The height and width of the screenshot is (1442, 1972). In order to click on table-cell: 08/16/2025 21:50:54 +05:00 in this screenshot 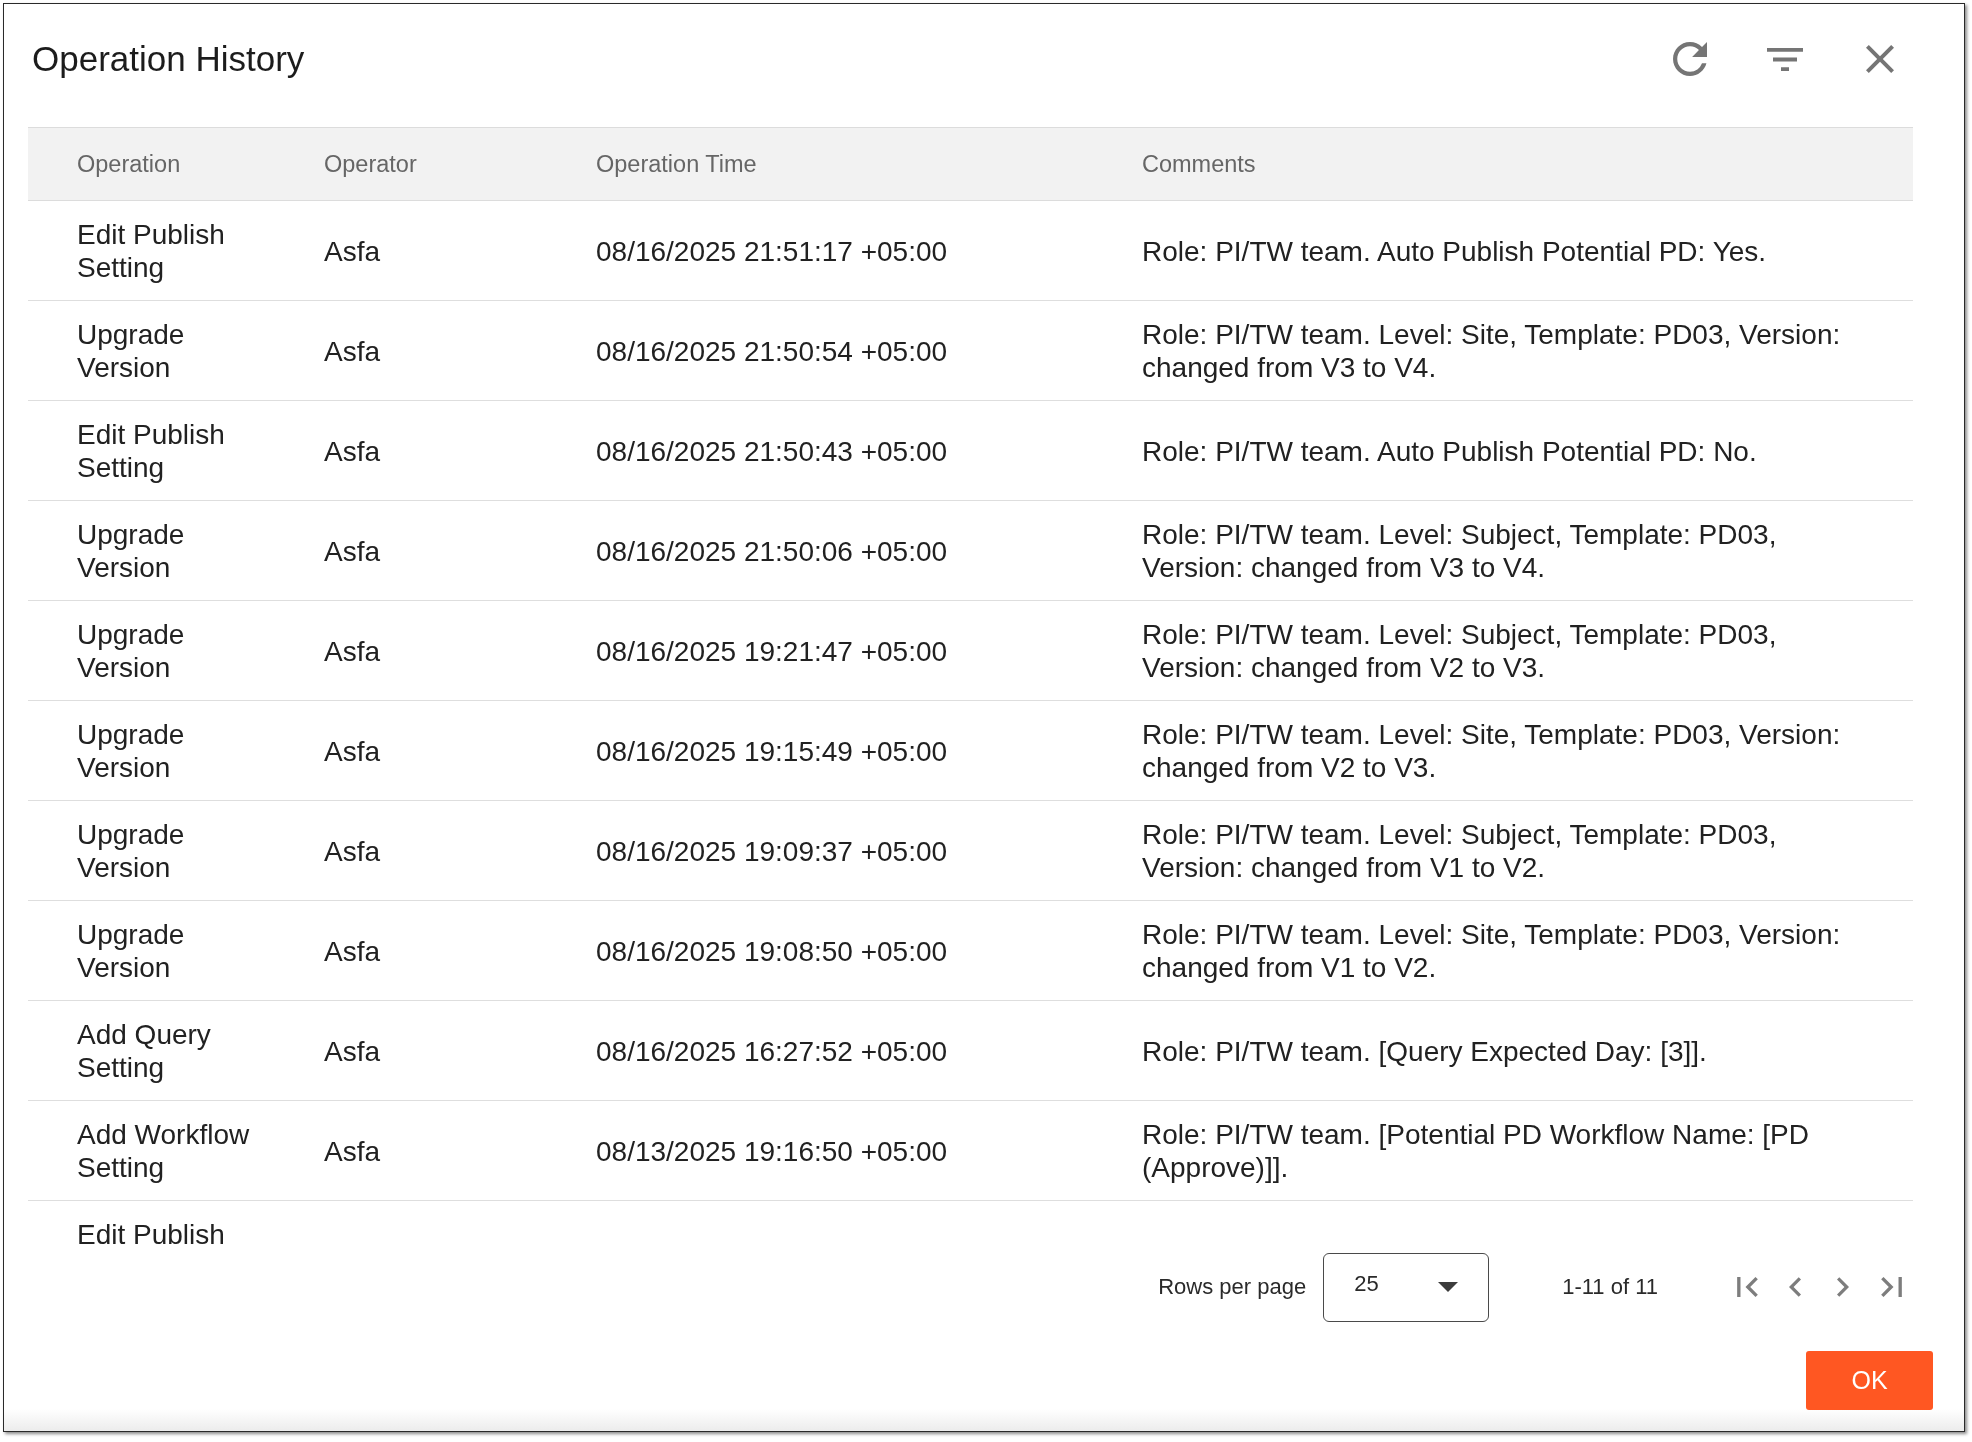, I will do `click(772, 351)`.